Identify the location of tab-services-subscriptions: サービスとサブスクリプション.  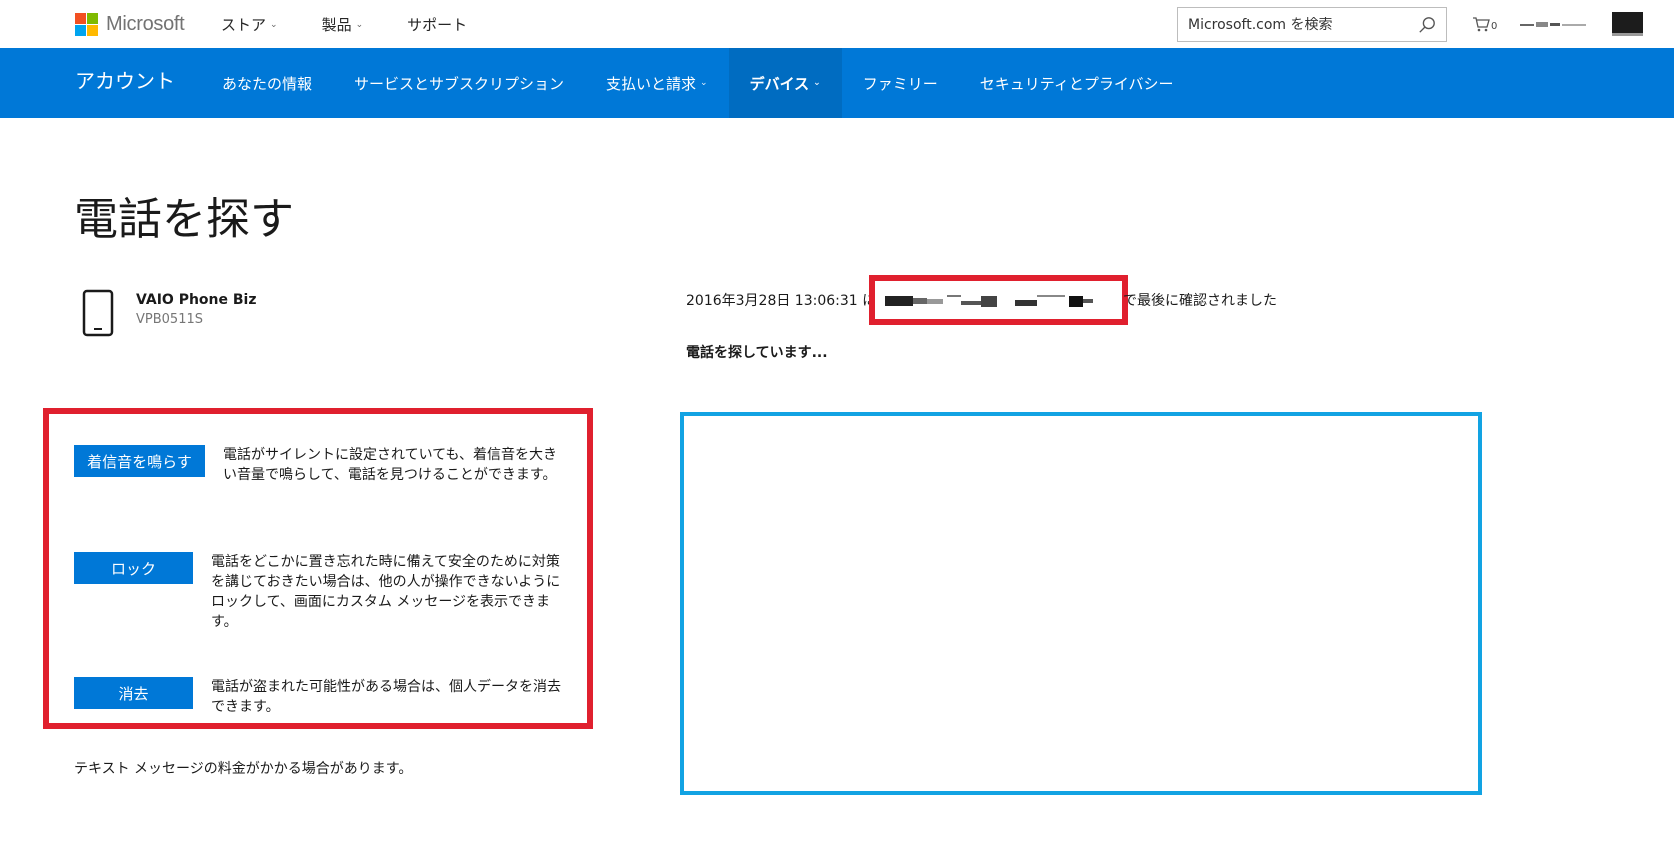
(459, 83).